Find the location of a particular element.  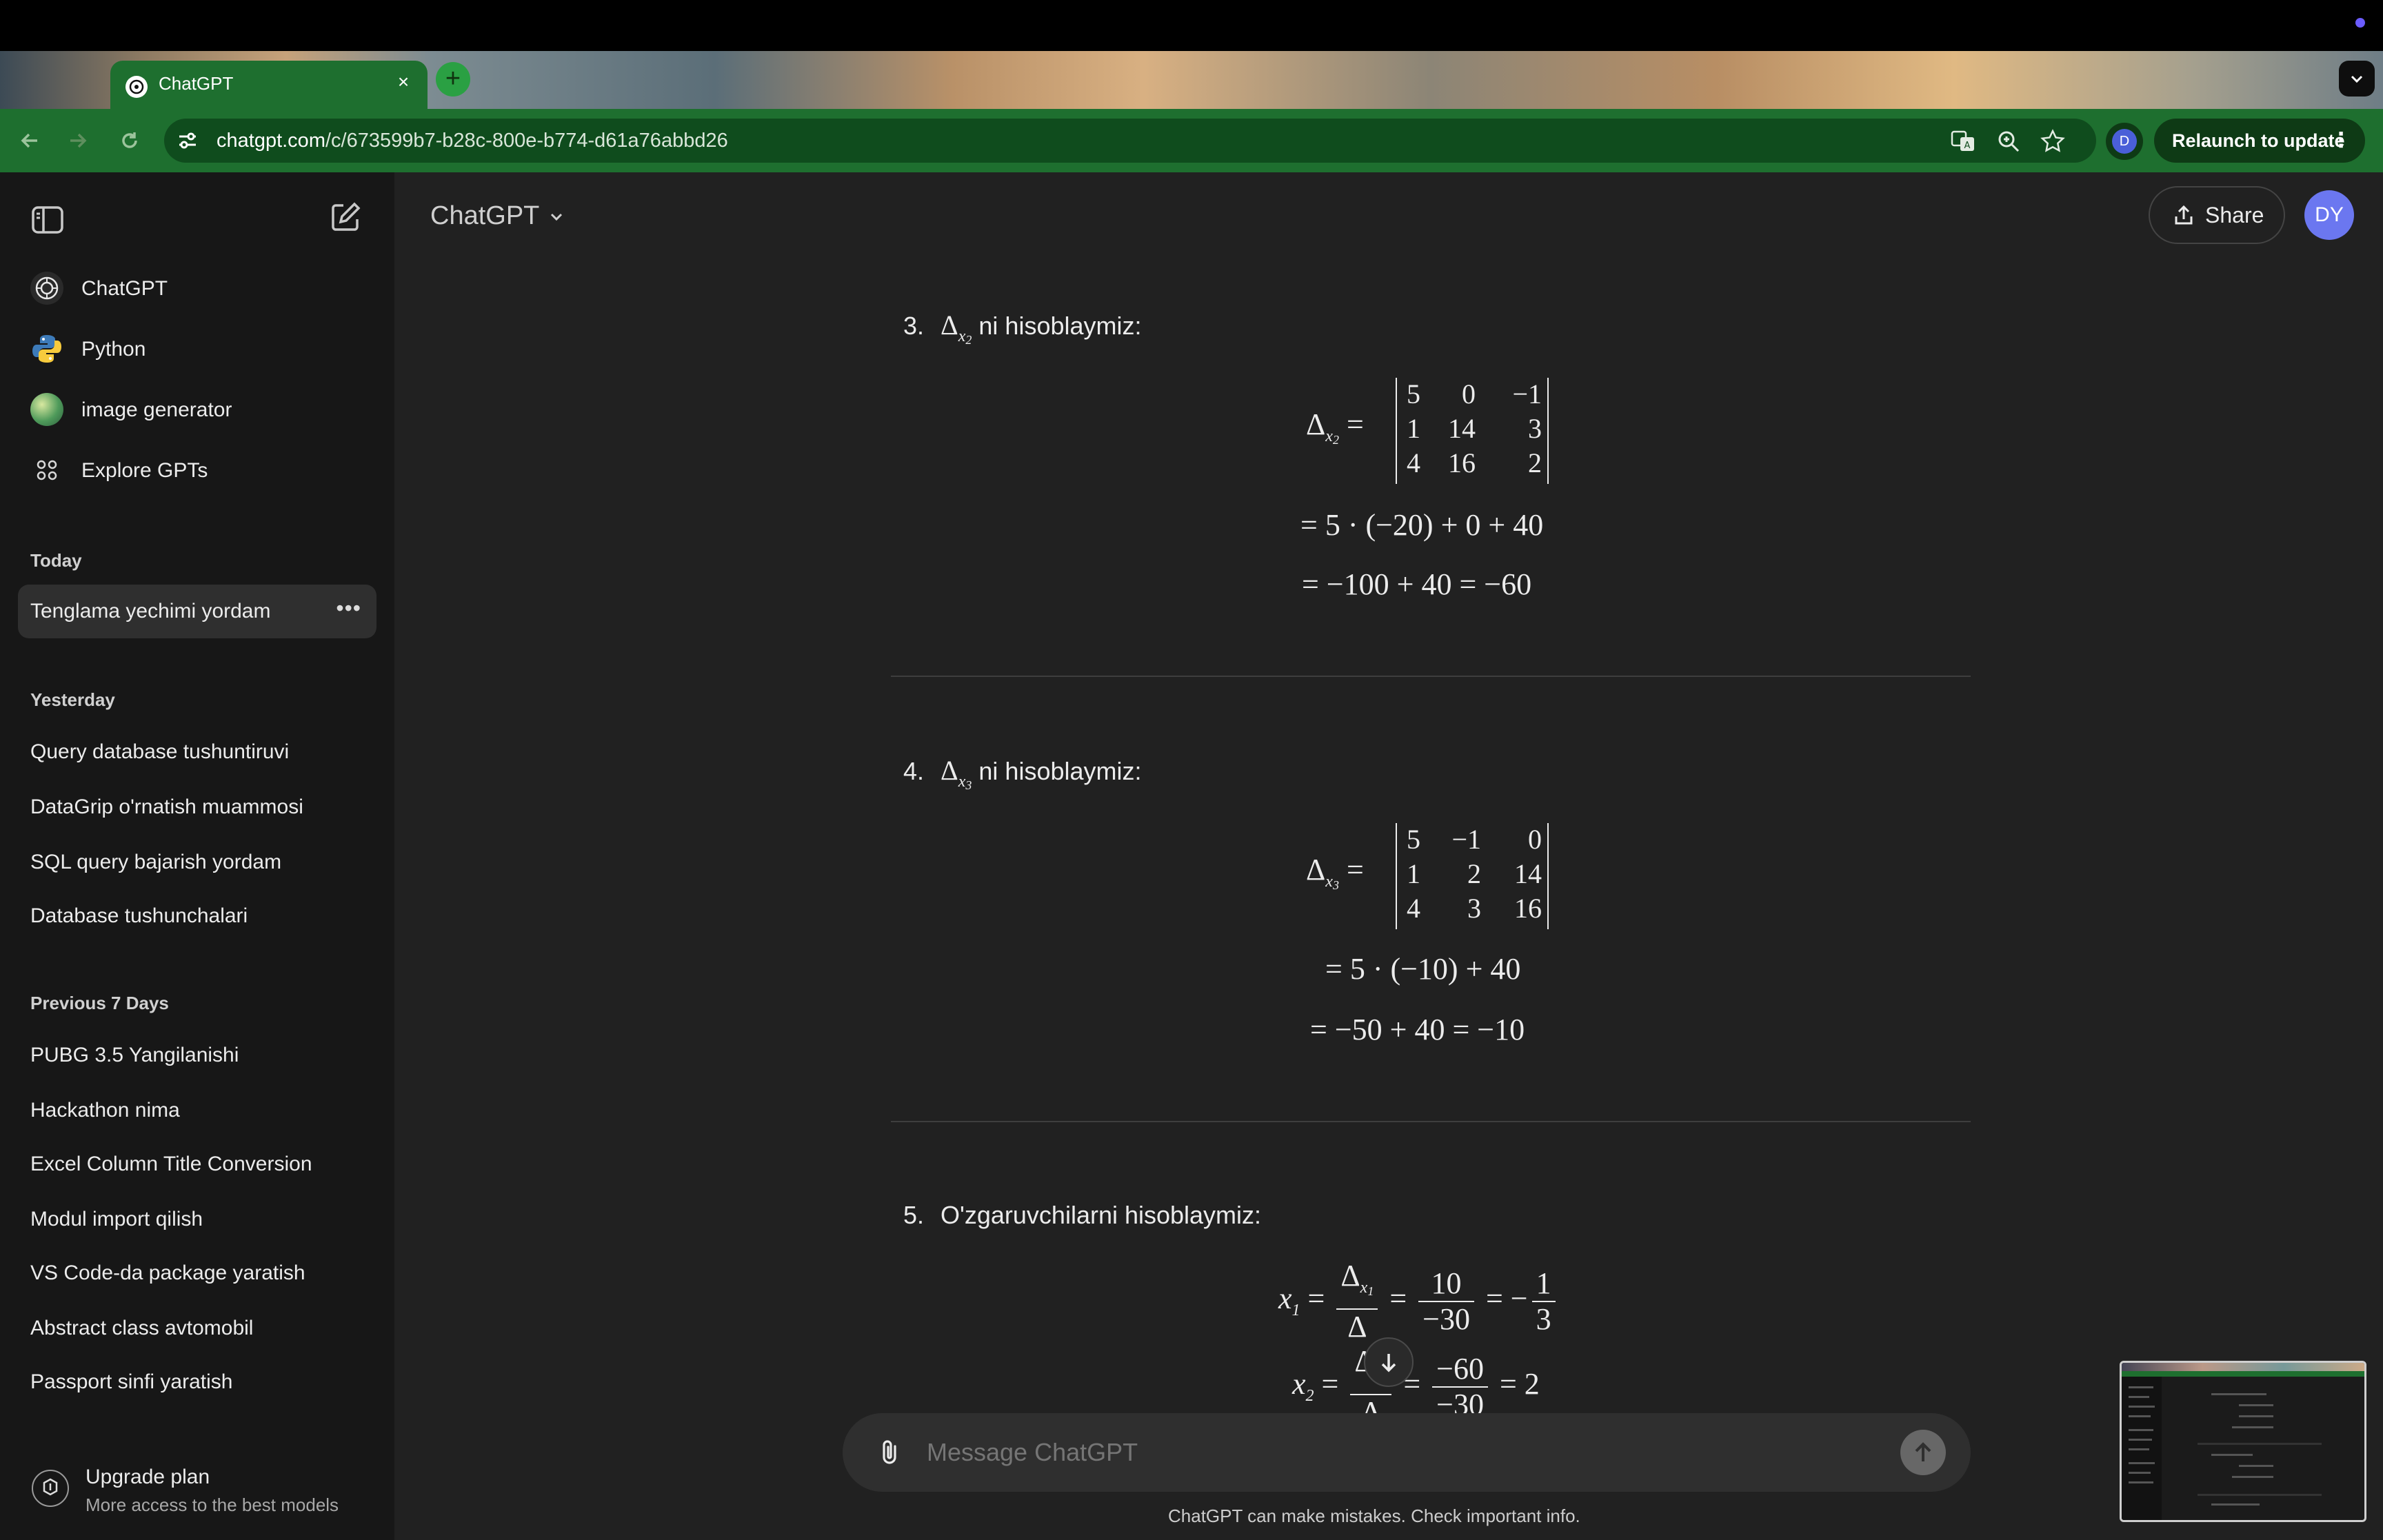

chat-item-label: Tenglama yechimi yordam is located at coordinates (150, 611).